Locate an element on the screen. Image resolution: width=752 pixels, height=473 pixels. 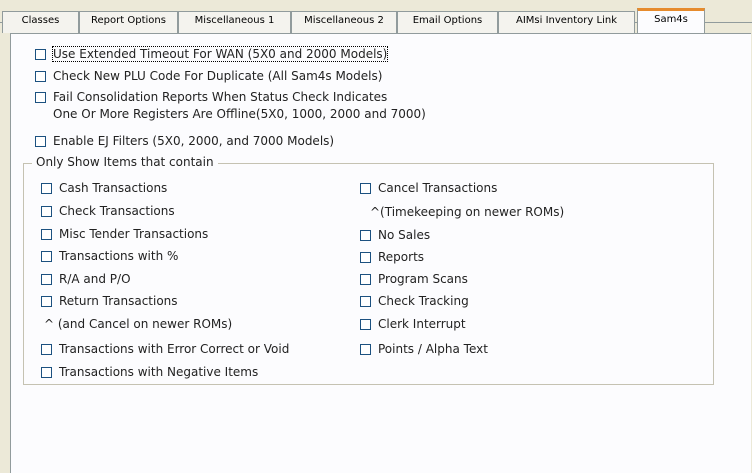
filter-label: Return Transactions is located at coordinates (118, 301).